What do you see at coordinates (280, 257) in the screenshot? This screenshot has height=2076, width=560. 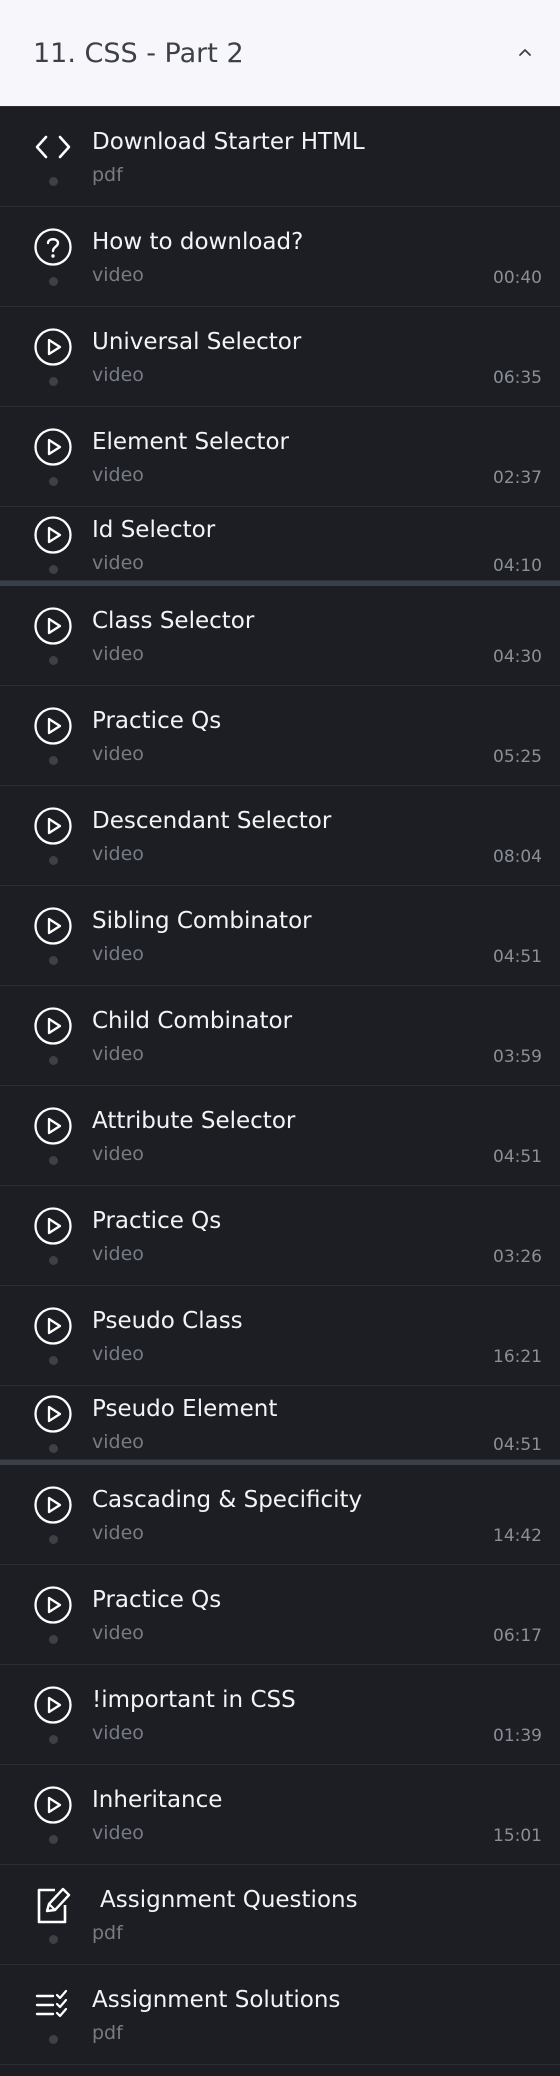 I see `lecture-item: How to download? video 00:40` at bounding box center [280, 257].